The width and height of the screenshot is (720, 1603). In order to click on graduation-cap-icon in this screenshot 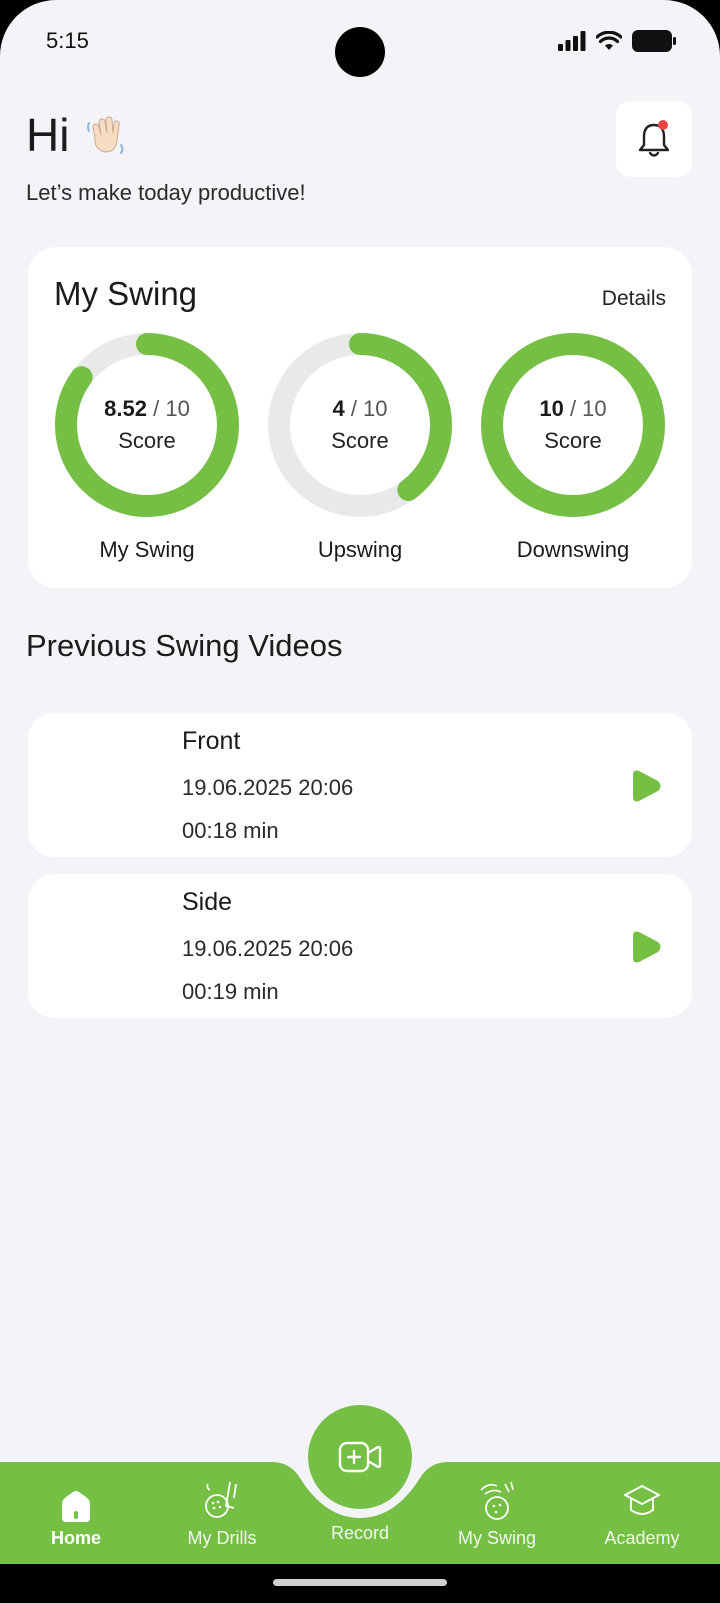, I will do `click(642, 1500)`.